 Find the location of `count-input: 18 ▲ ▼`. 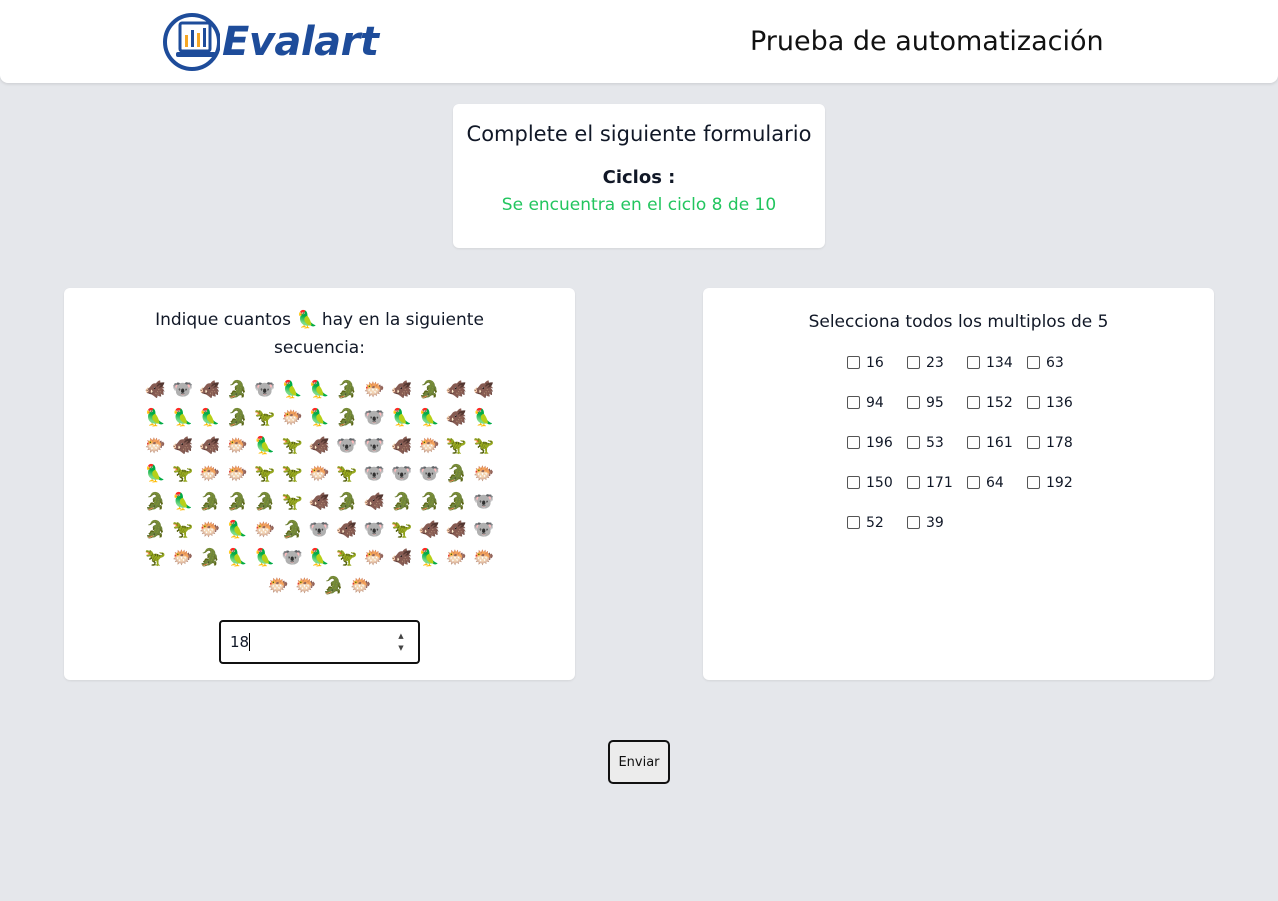

count-input: 18 ▲ ▼ is located at coordinates (319, 642).